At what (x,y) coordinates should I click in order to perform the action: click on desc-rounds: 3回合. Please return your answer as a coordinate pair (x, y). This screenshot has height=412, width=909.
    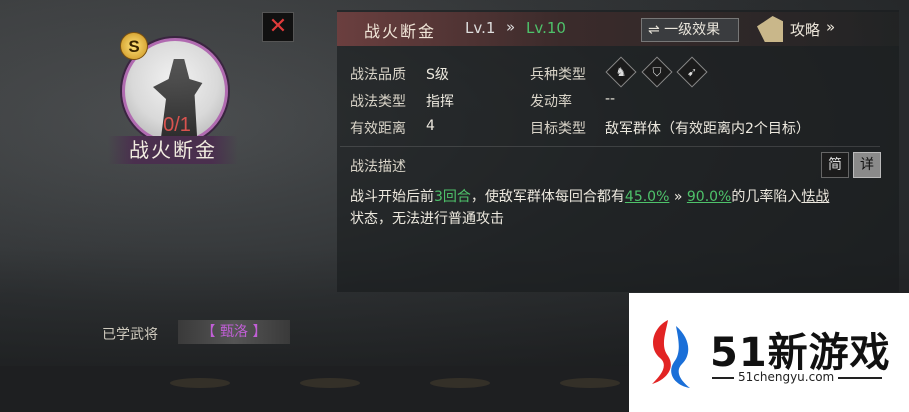
    Looking at the image, I should click on (452, 197).